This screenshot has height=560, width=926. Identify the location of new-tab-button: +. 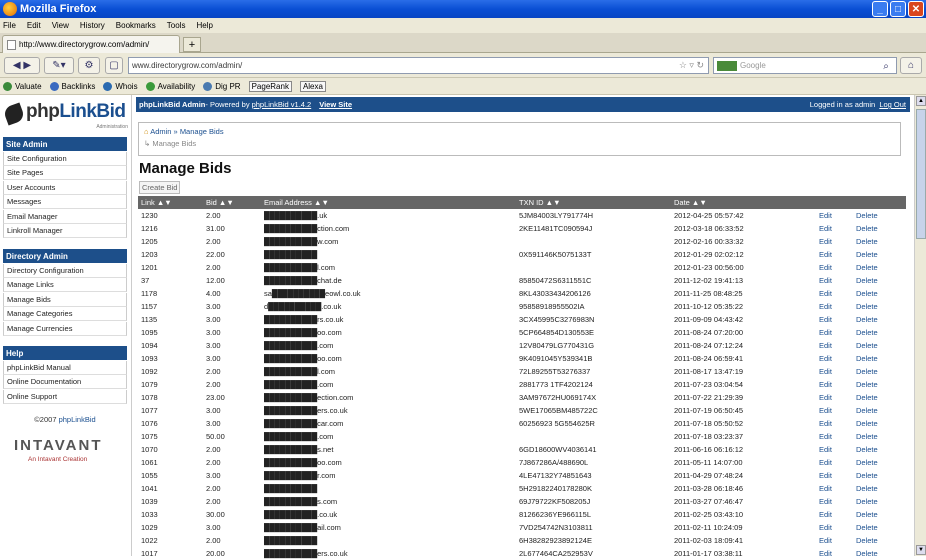
(192, 44).